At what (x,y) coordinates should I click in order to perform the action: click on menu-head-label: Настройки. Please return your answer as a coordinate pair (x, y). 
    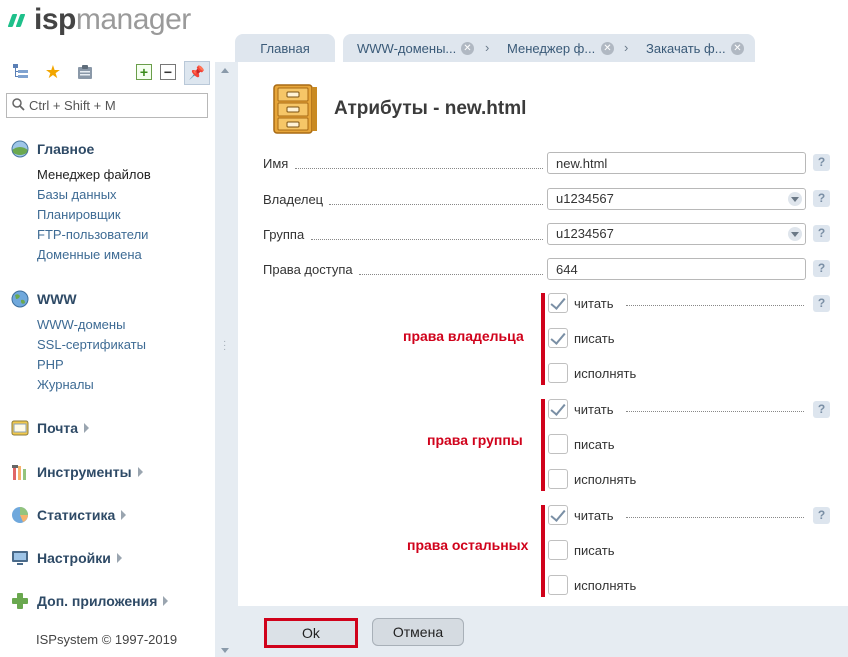
    Looking at the image, I should click on (74, 558).